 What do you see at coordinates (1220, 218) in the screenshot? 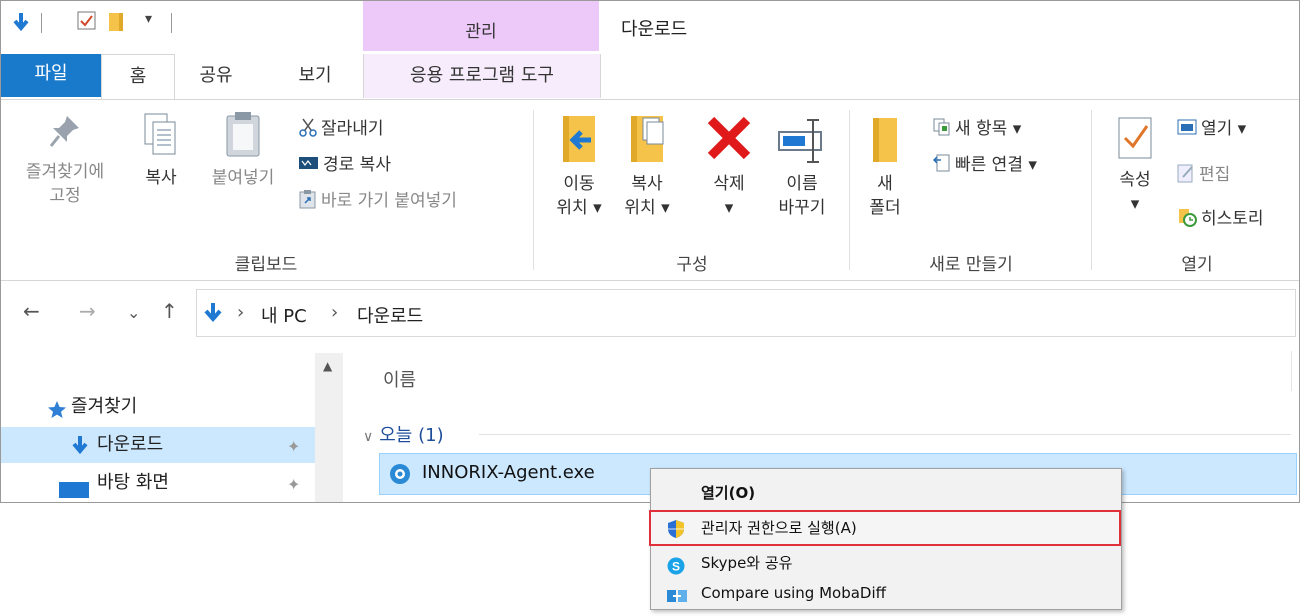
I see `history-button: 히스토리` at bounding box center [1220, 218].